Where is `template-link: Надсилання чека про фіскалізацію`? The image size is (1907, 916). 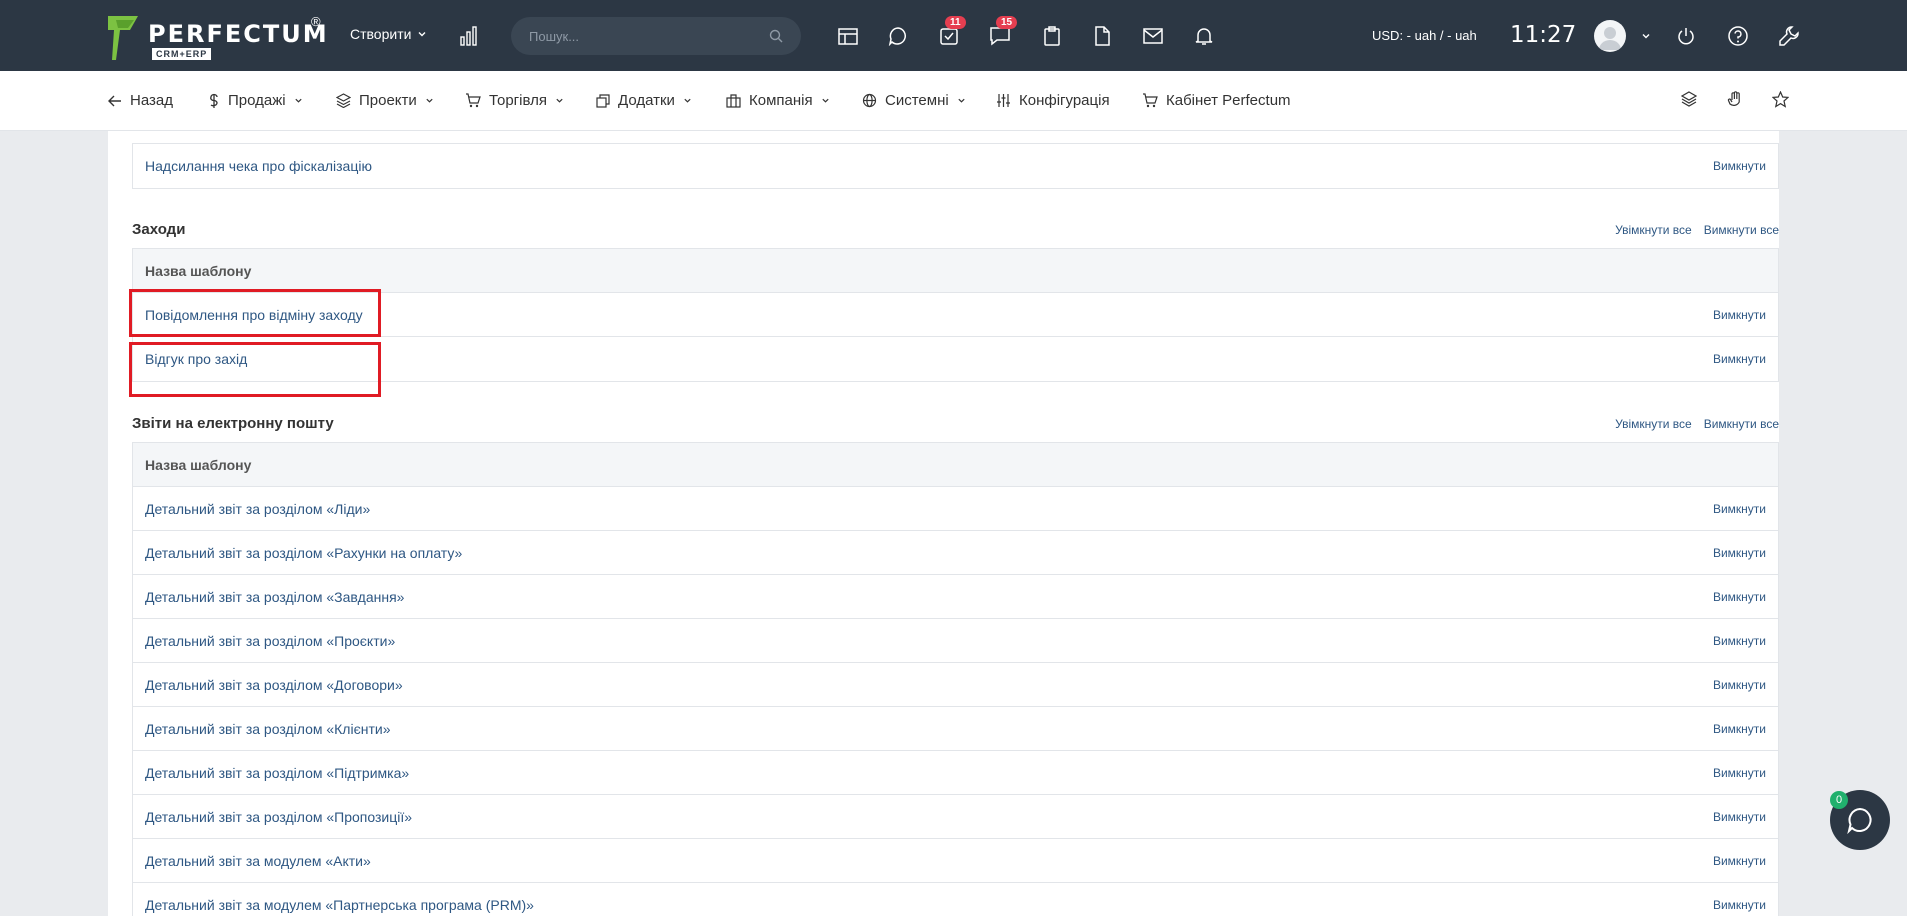 template-link: Надсилання чека про фіскалізацію is located at coordinates (258, 166).